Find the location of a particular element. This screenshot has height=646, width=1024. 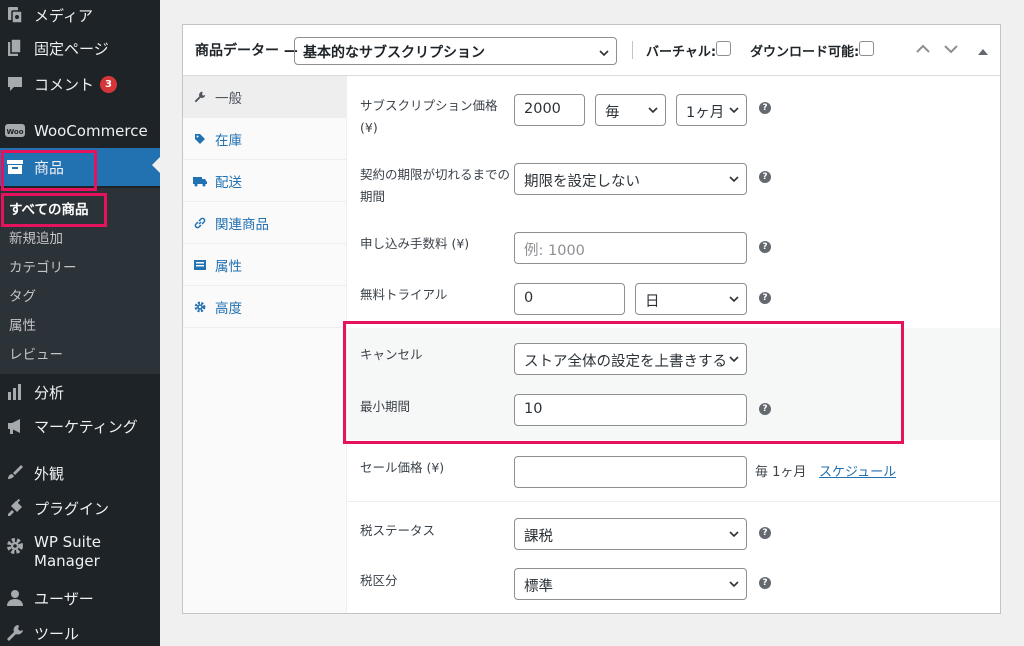

menu-label-line2: Manager is located at coordinates (67, 561).